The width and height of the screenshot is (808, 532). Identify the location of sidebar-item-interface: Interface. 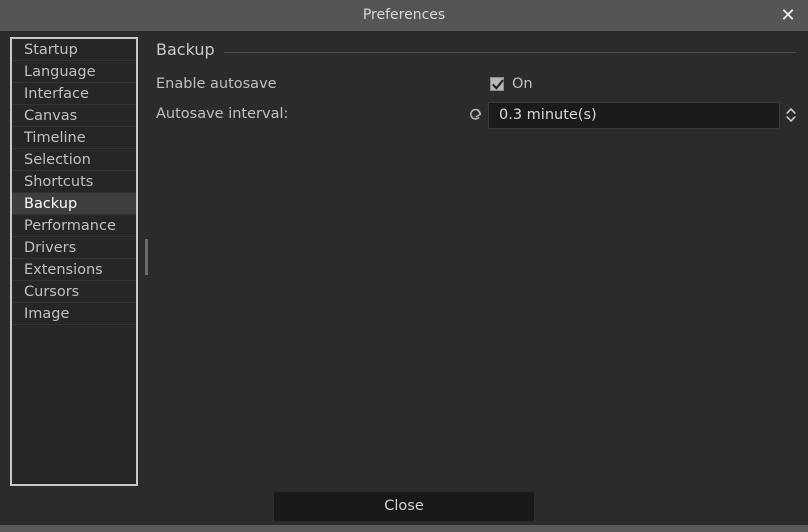
(74, 94).